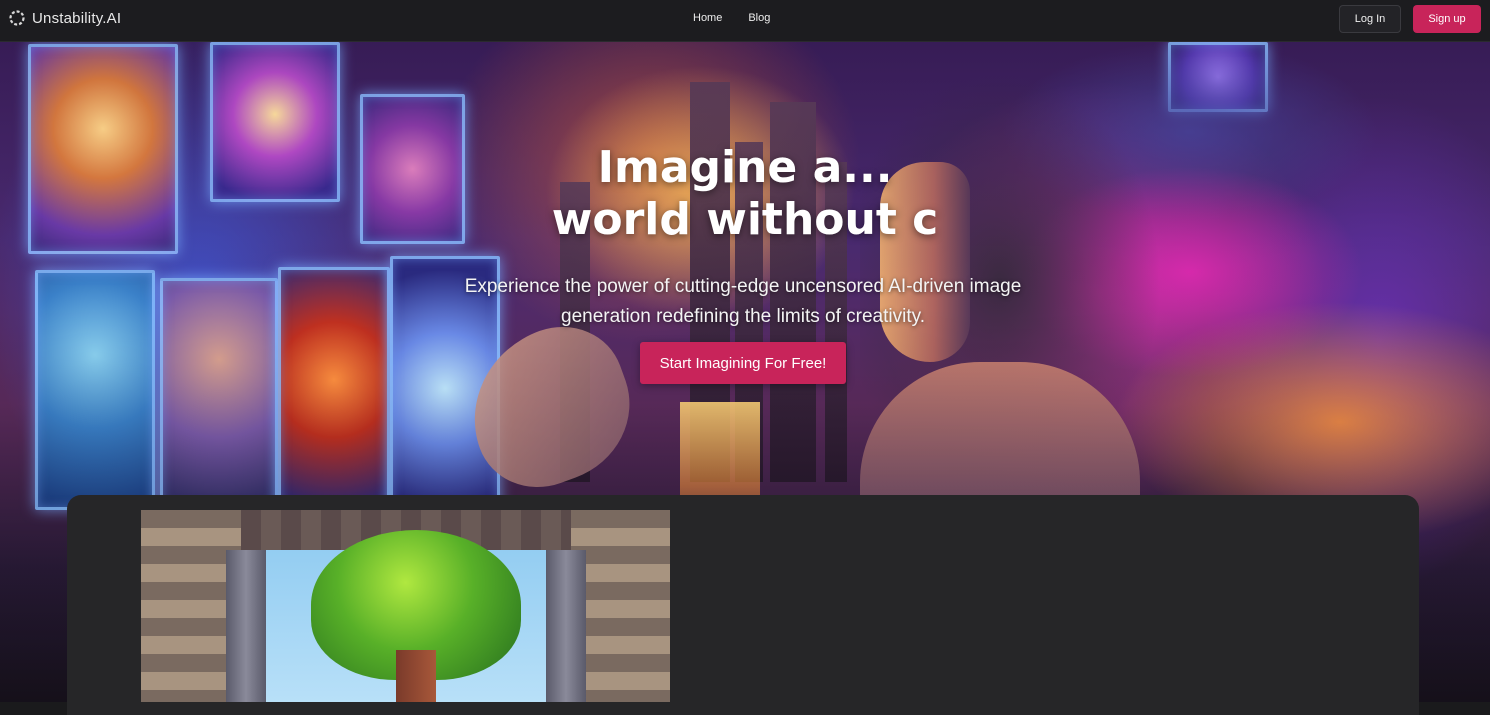 Image resolution: width=1490 pixels, height=715 pixels. I want to click on brand-name: Unstability.AI, so click(77, 18).